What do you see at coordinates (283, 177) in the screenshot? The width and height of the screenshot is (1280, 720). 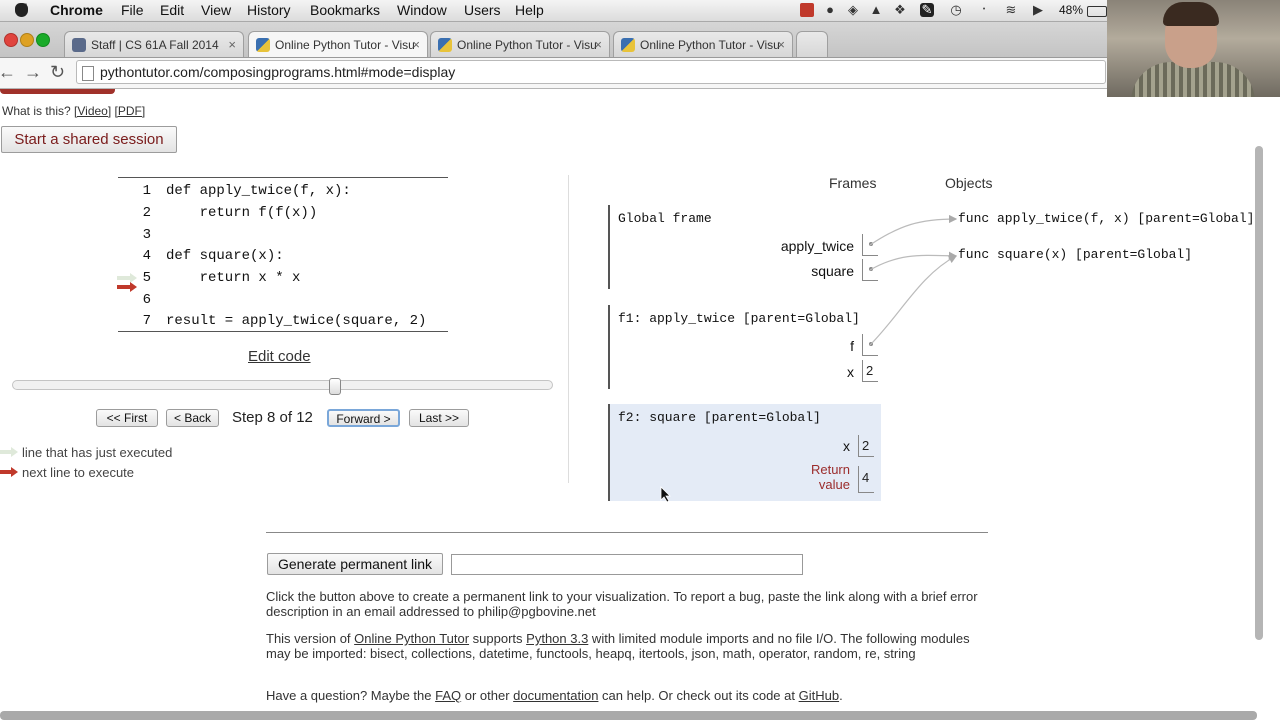 I see `code-top-rule` at bounding box center [283, 177].